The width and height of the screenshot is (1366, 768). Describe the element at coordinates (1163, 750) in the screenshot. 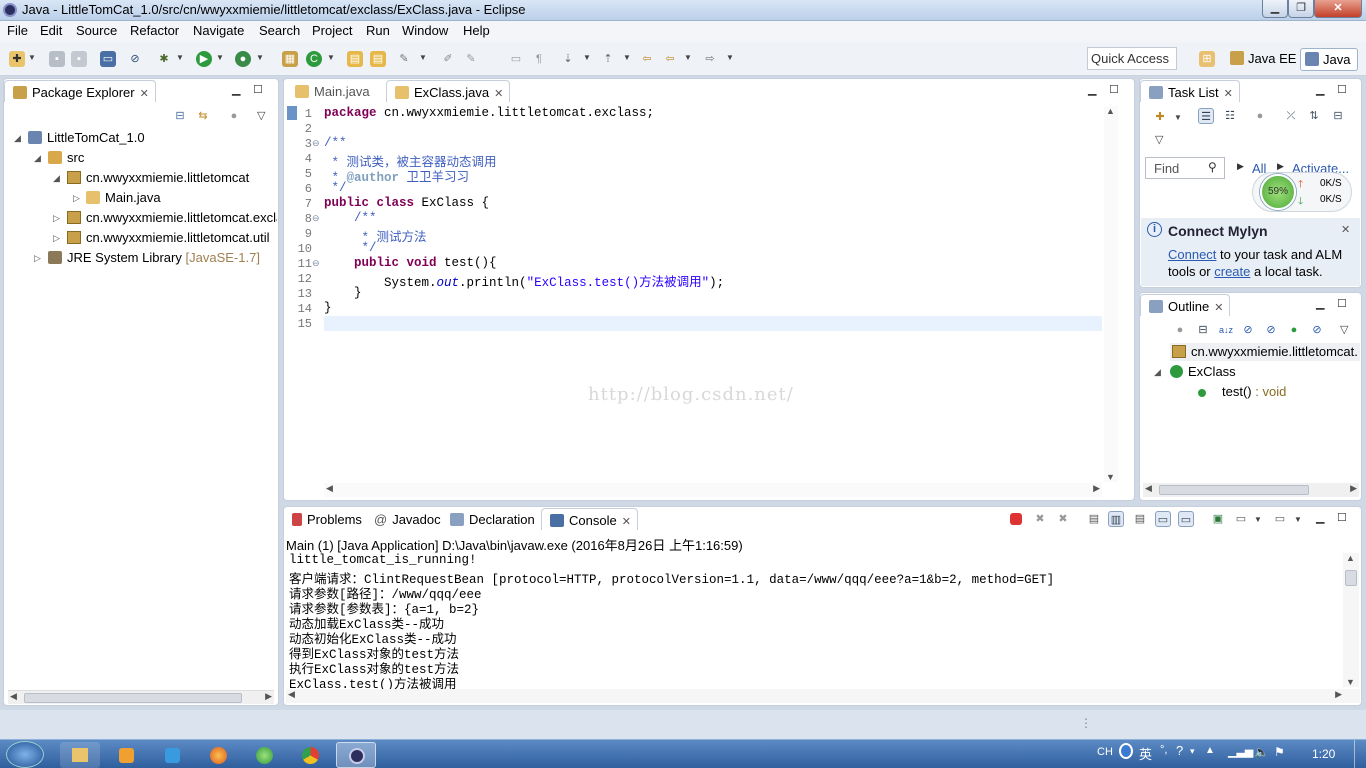

I see `ime-punctuation-icon: °,` at that location.